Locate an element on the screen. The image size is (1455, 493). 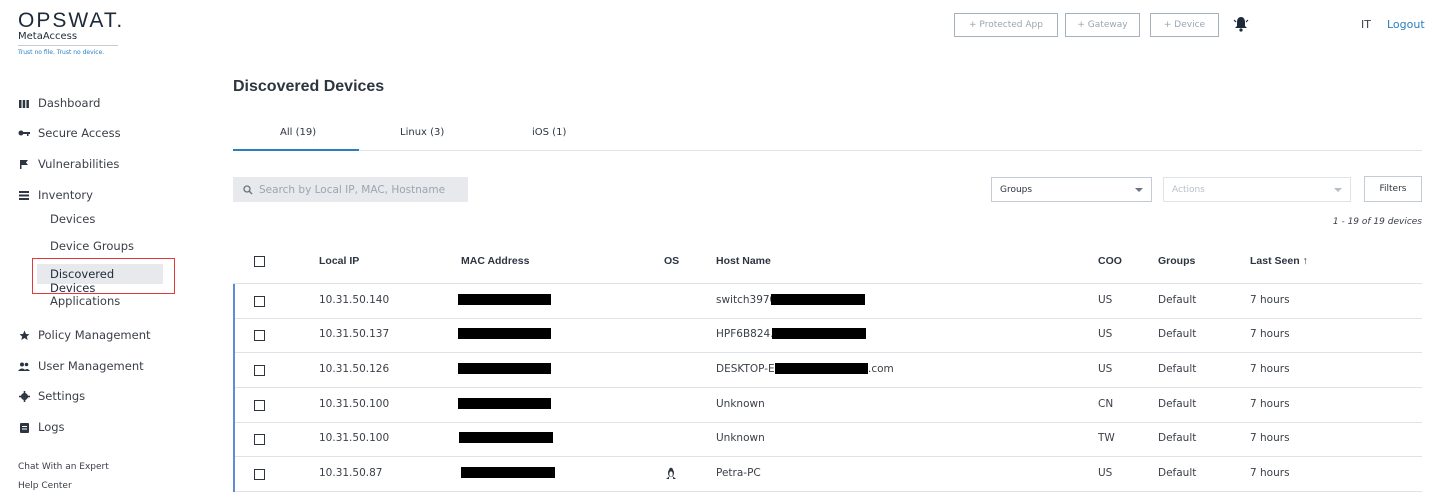
star-icon is located at coordinates (24, 335).